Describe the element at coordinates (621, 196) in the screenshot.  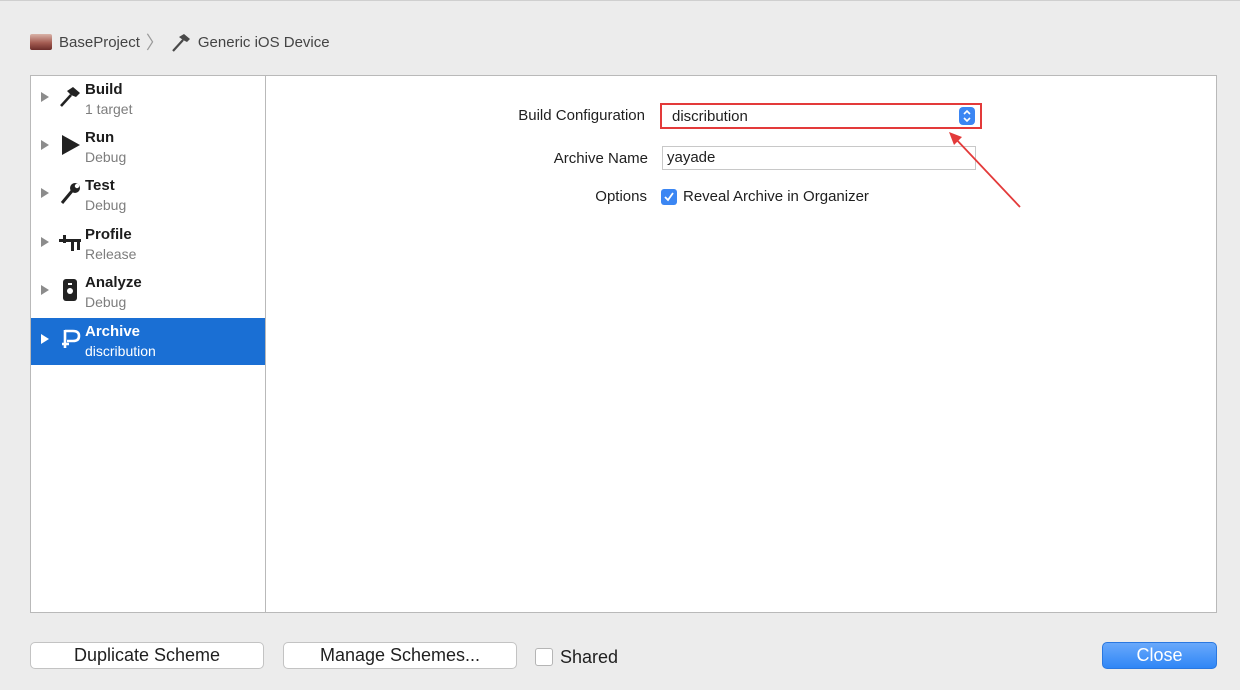
I see `options-label: Options` at that location.